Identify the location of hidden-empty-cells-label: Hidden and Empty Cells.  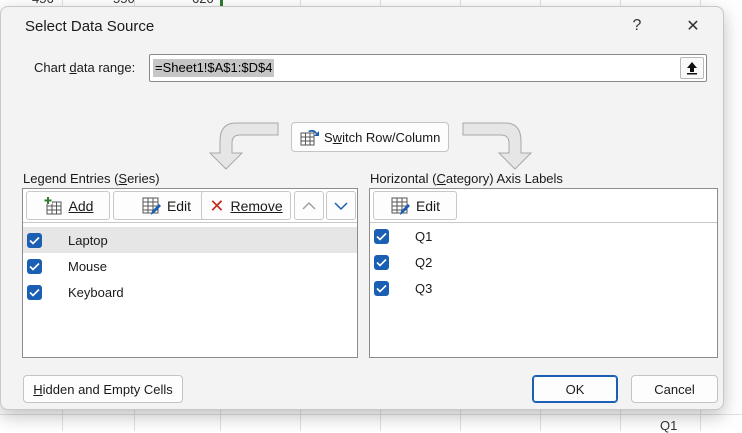
(103, 389).